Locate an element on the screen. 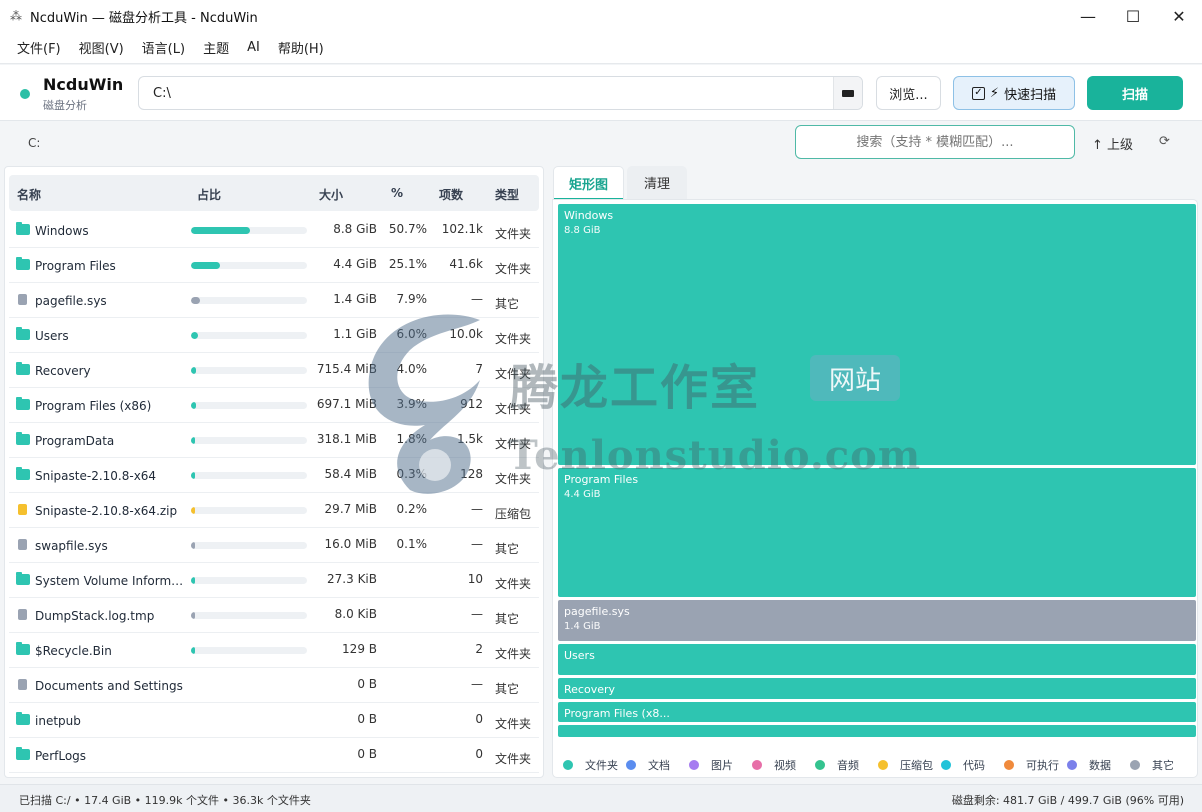  table-row: Program Files 4.4 GiB 25.1% 41.6k 文件夹 is located at coordinates (274, 265).